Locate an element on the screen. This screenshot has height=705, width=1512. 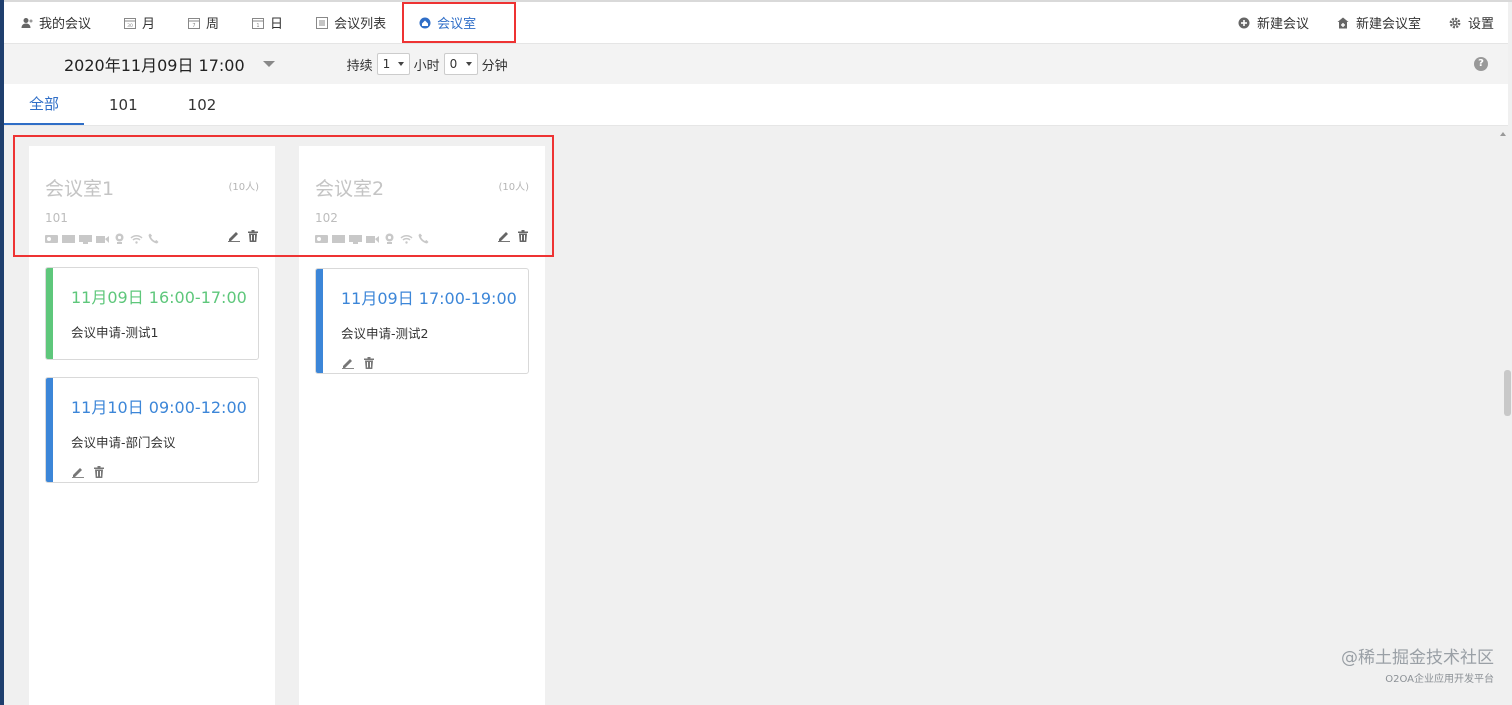
nav-my-meetings: 我的会议 is located at coordinates (55, 22).